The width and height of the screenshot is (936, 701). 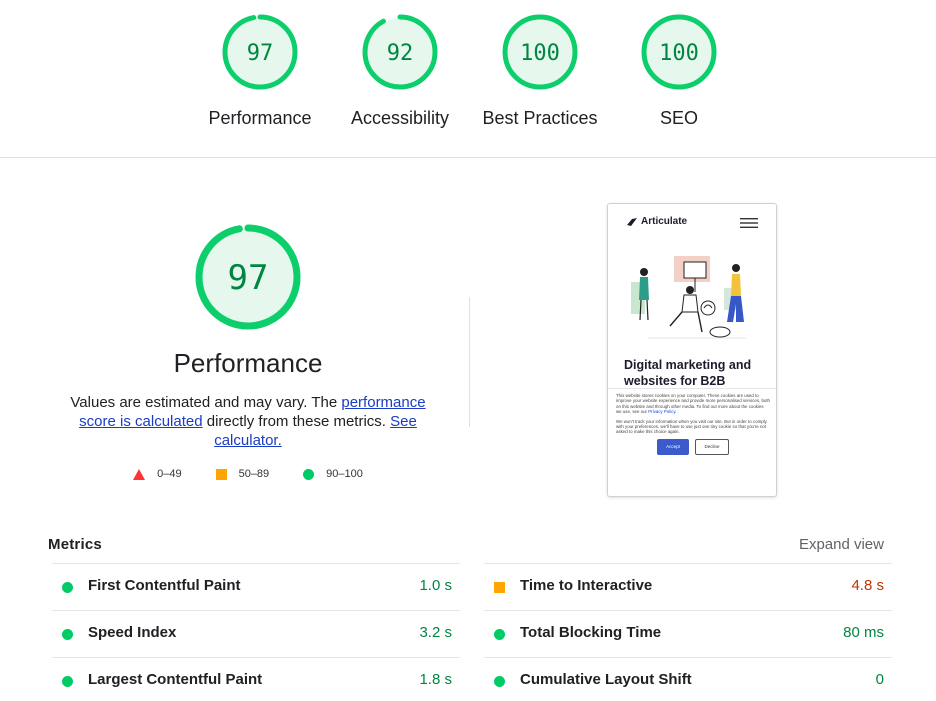 I want to click on metric-value: 0, so click(x=879, y=679).